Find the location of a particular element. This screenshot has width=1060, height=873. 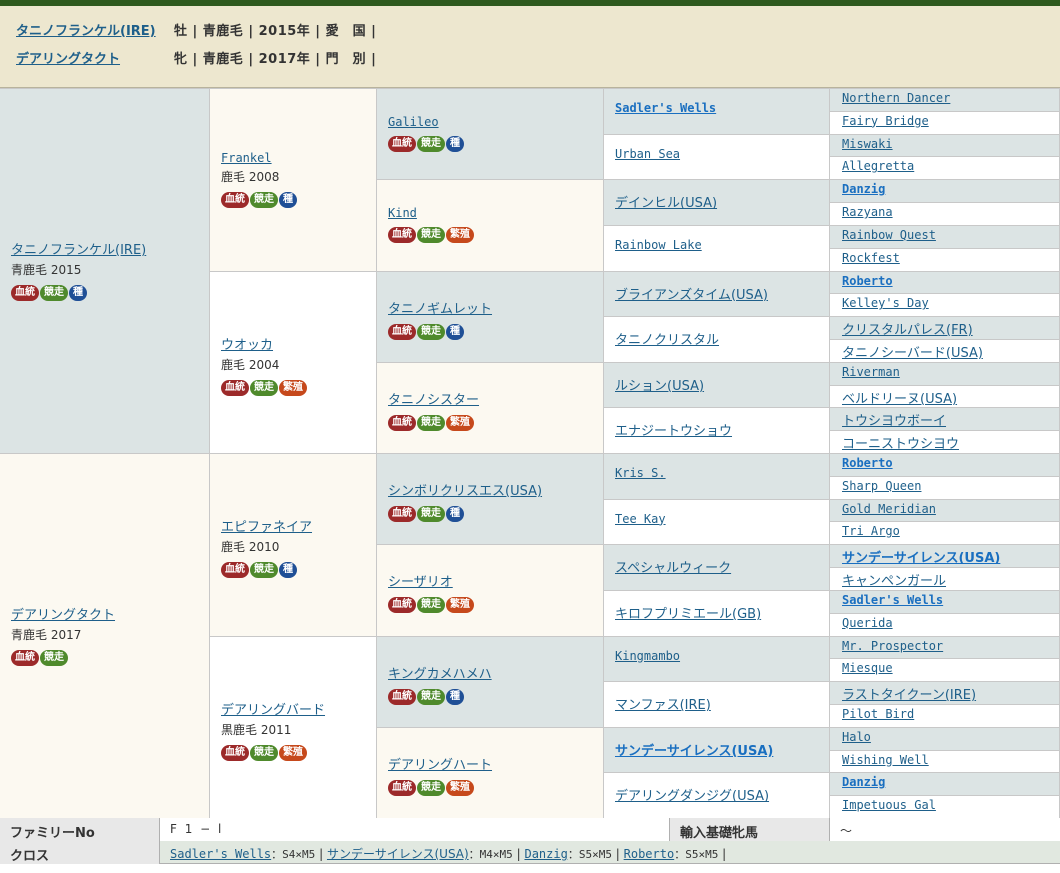

horse-link: ラストタイクーン(IRE) is located at coordinates (909, 693).